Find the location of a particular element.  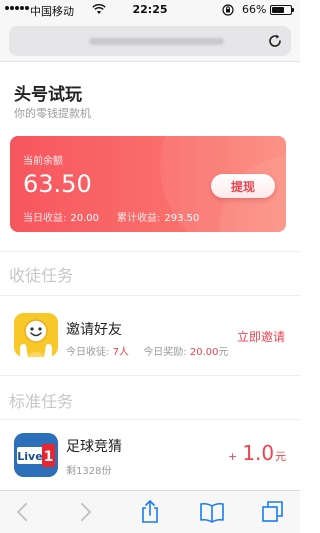

browser-toolbar is located at coordinates (150, 511).